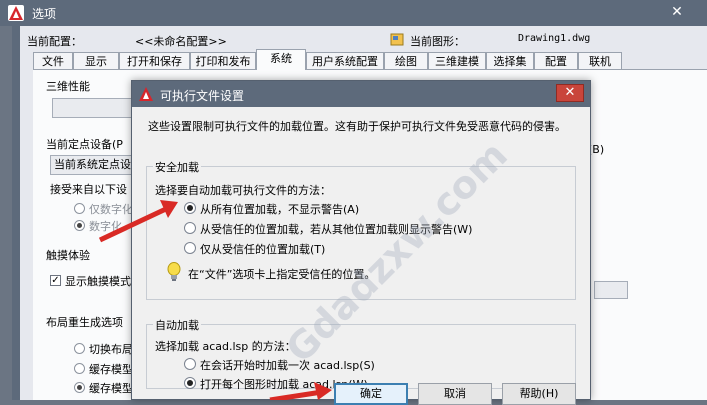  I want to click on tab-system: 系统, so click(281, 59).